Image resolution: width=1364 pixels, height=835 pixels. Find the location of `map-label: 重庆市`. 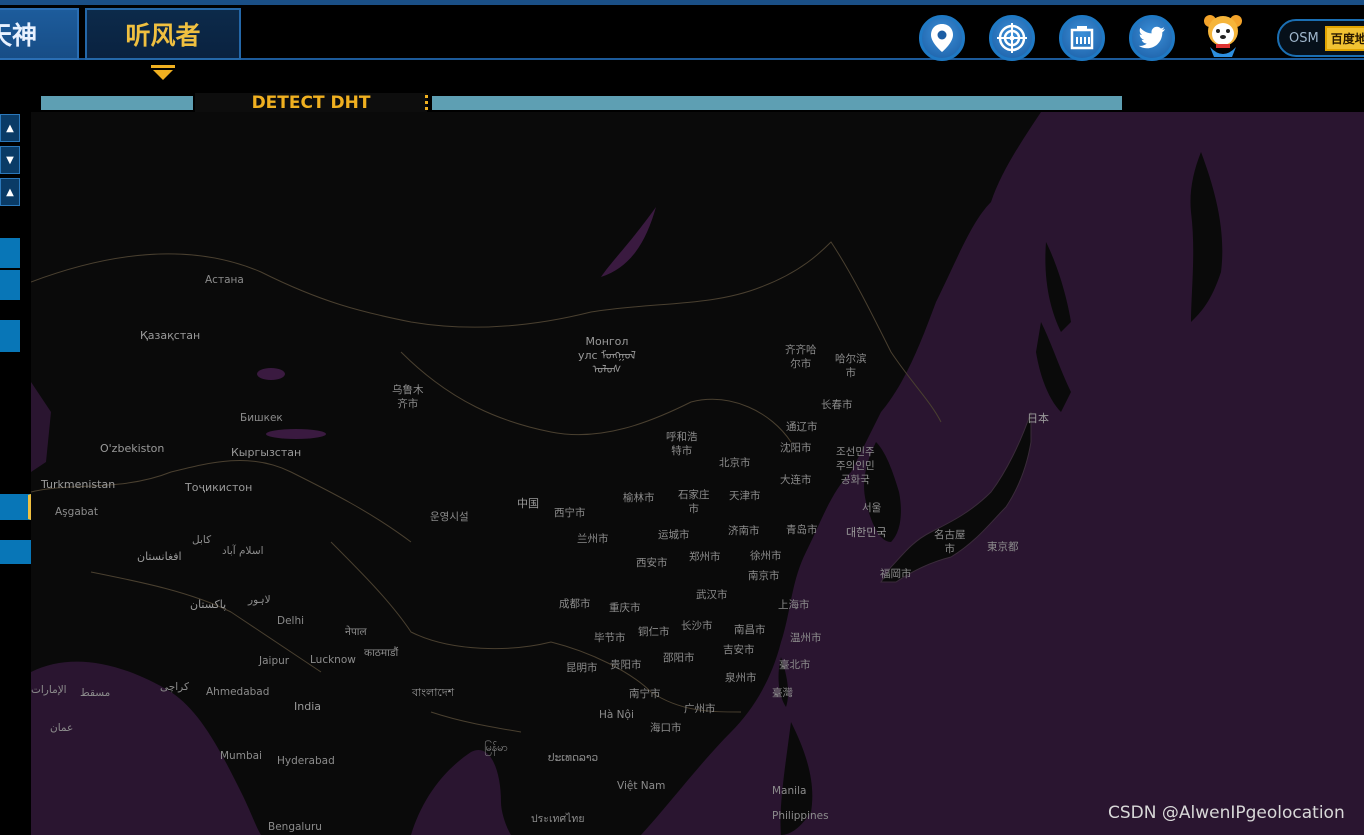

map-label: 重庆市 is located at coordinates (625, 608).